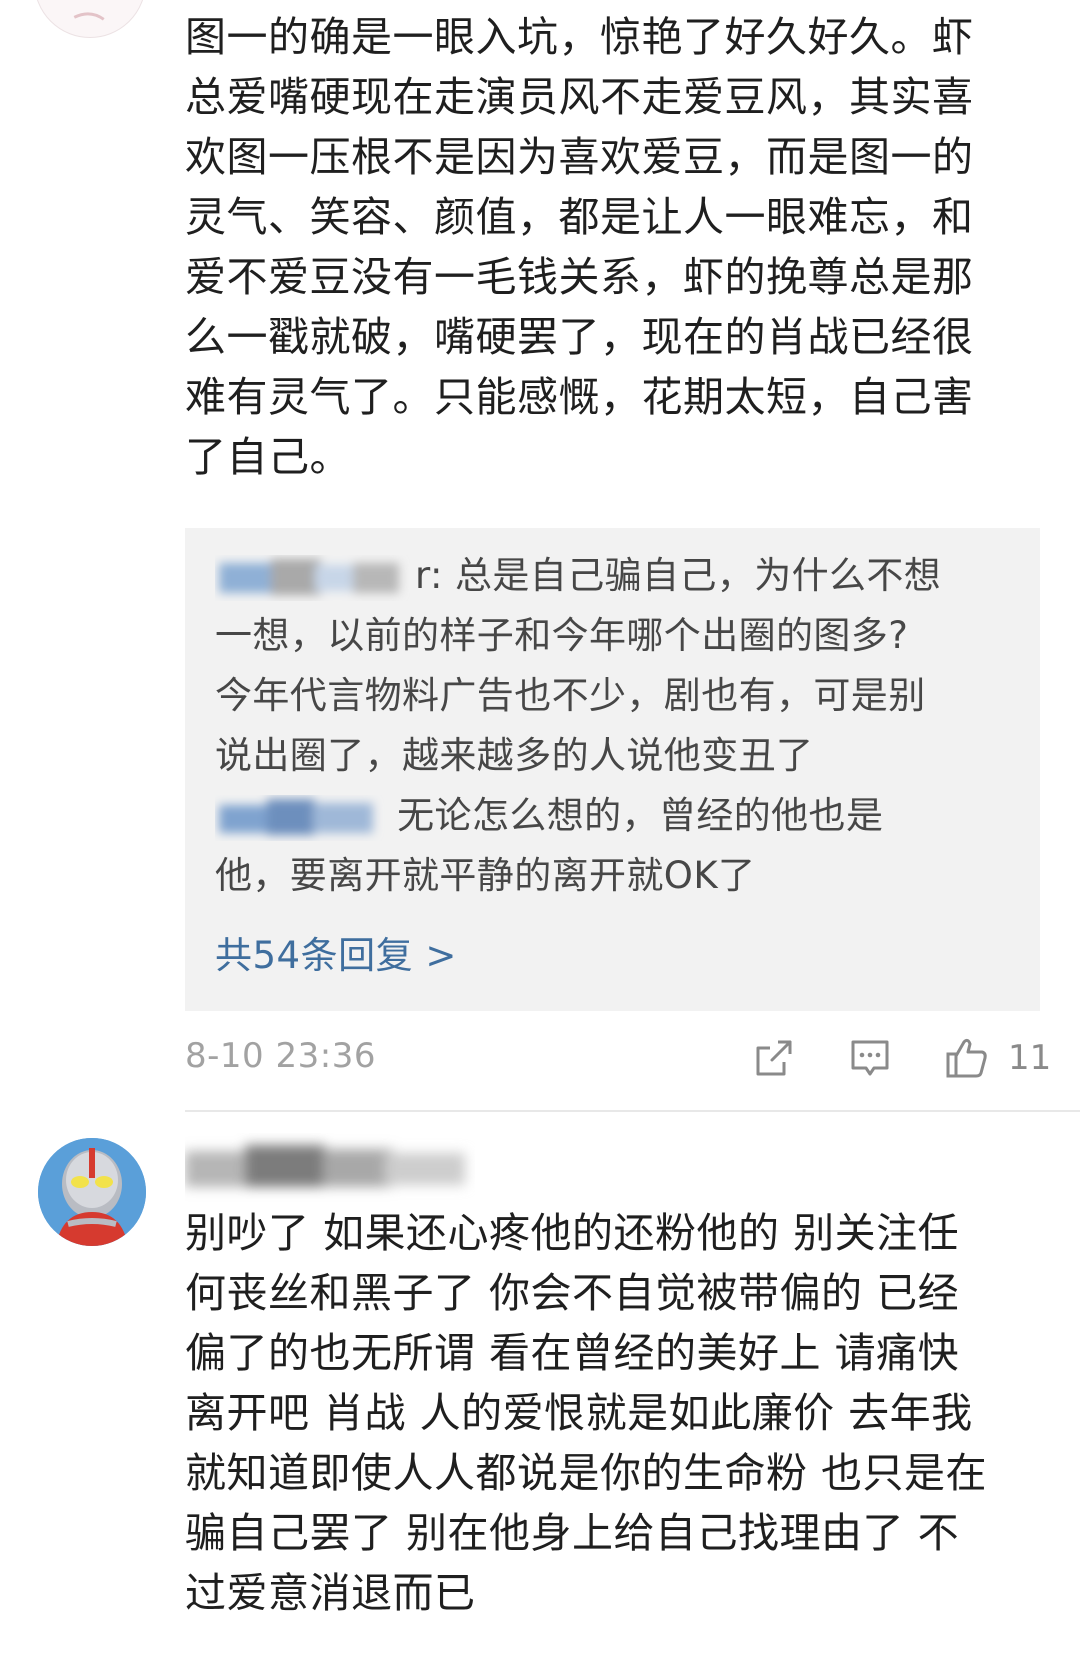 The width and height of the screenshot is (1080, 1662). I want to click on username-blurred, so click(330, 1168).